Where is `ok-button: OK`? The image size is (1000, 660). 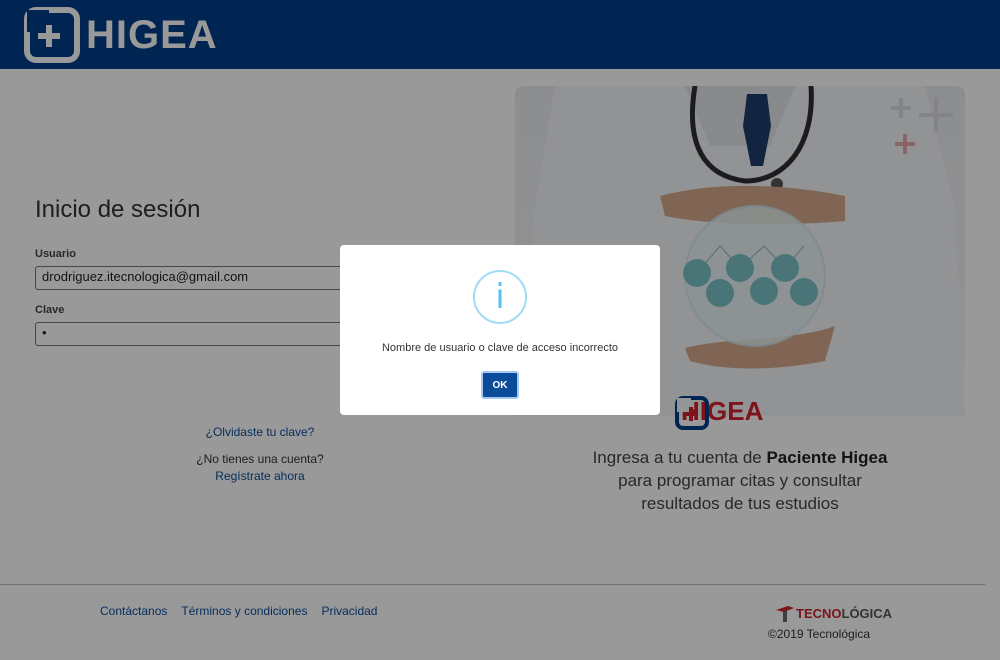 ok-button: OK is located at coordinates (500, 385).